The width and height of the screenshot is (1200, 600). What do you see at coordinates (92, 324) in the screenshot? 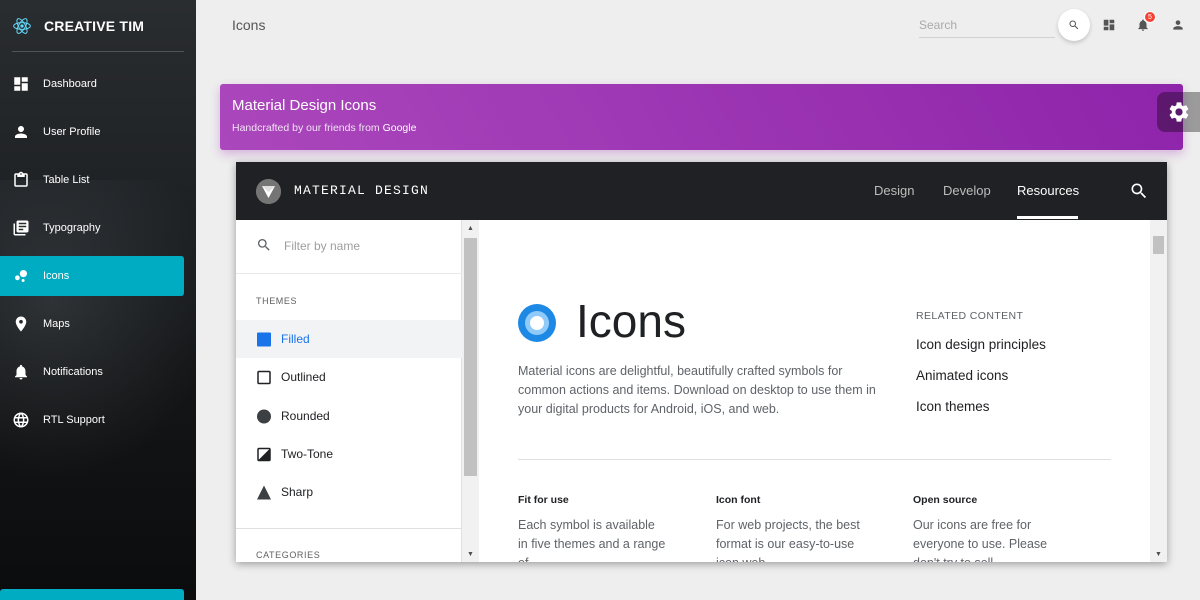
I see `sidebar-item-maps: Maps` at bounding box center [92, 324].